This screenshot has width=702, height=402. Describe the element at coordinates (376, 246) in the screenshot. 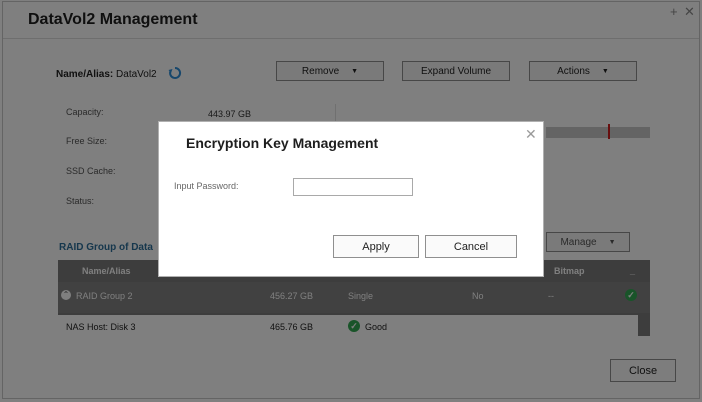

I see `apply-button: Apply` at that location.